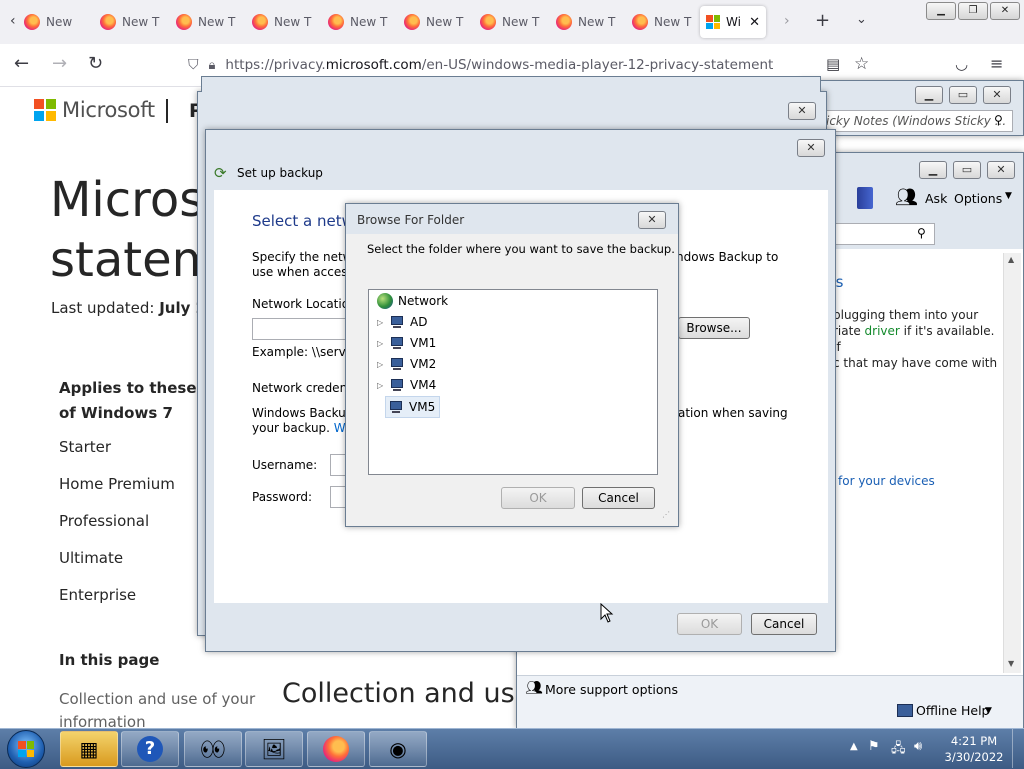  I want to click on tab-scroll-left-icon: ‹, so click(13, 21).